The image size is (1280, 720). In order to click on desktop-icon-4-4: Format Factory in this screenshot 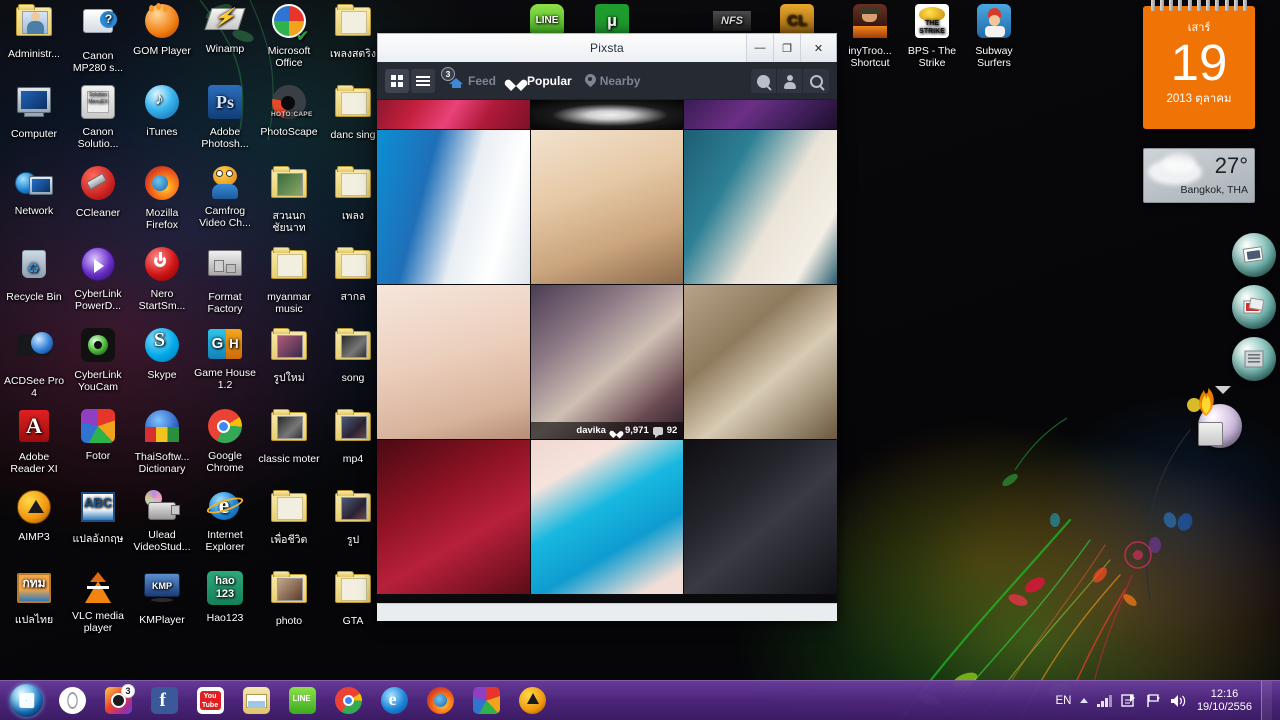, I will do `click(225, 280)`.